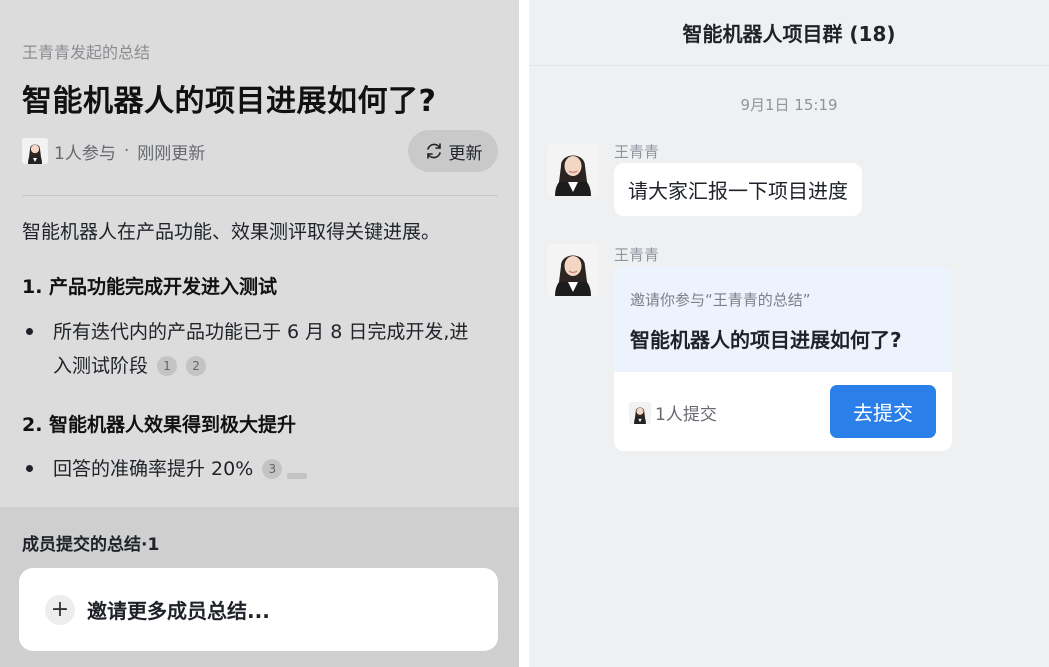  What do you see at coordinates (433, 151) in the screenshot?
I see `refresh-icon` at bounding box center [433, 151].